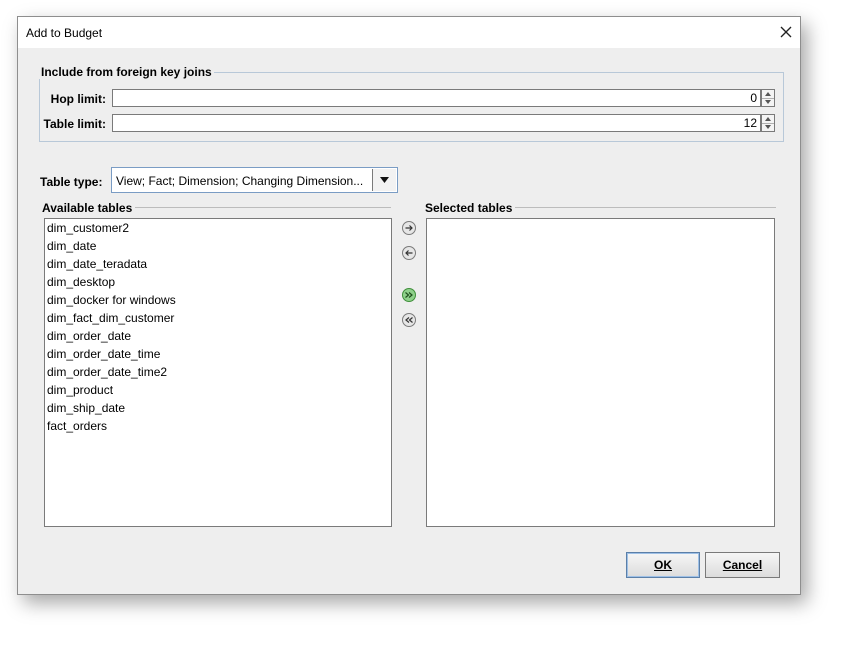 This screenshot has width=851, height=645. Describe the element at coordinates (218, 426) in the screenshot. I see `list-item: fact_orders` at that location.